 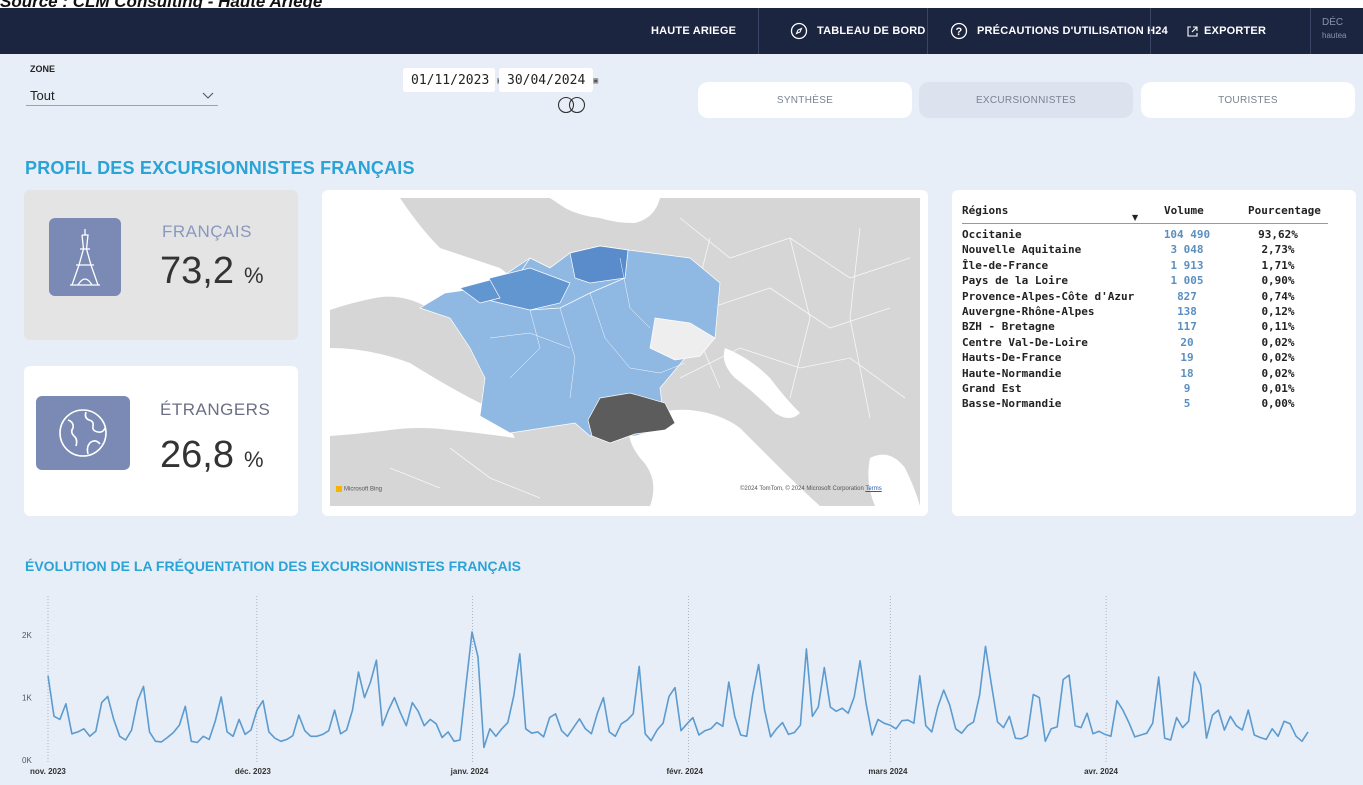 I want to click on date-slider-handle-icon, so click(x=572, y=107).